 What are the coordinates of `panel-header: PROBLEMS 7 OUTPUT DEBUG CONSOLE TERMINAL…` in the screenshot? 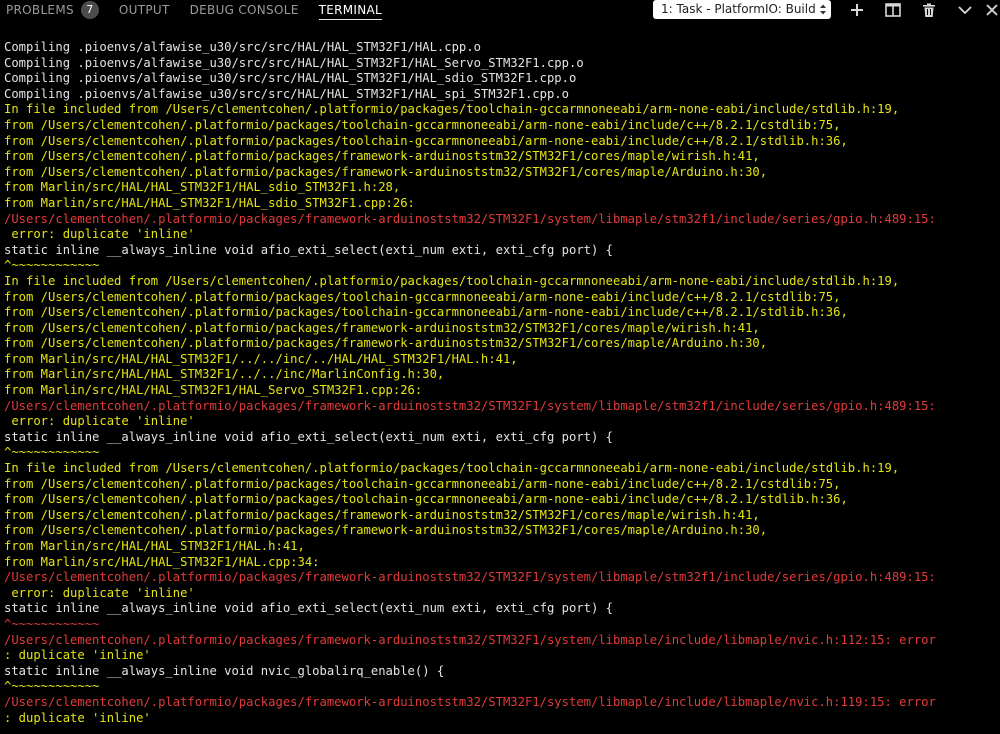 It's located at (500, 10).